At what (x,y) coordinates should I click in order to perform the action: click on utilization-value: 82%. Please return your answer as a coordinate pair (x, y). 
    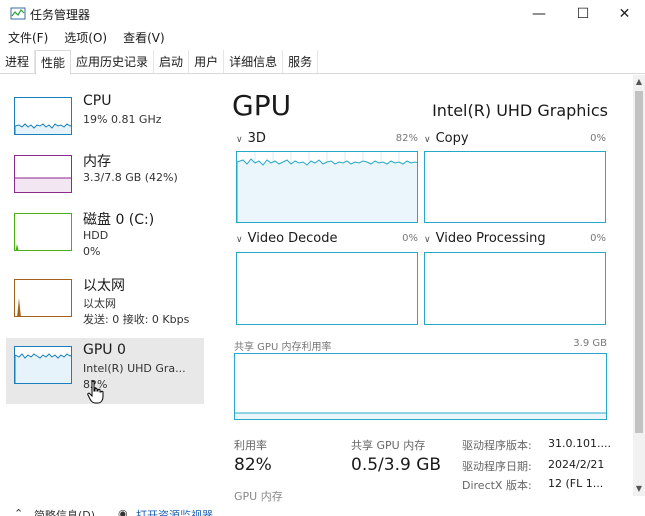
    Looking at the image, I should click on (253, 465).